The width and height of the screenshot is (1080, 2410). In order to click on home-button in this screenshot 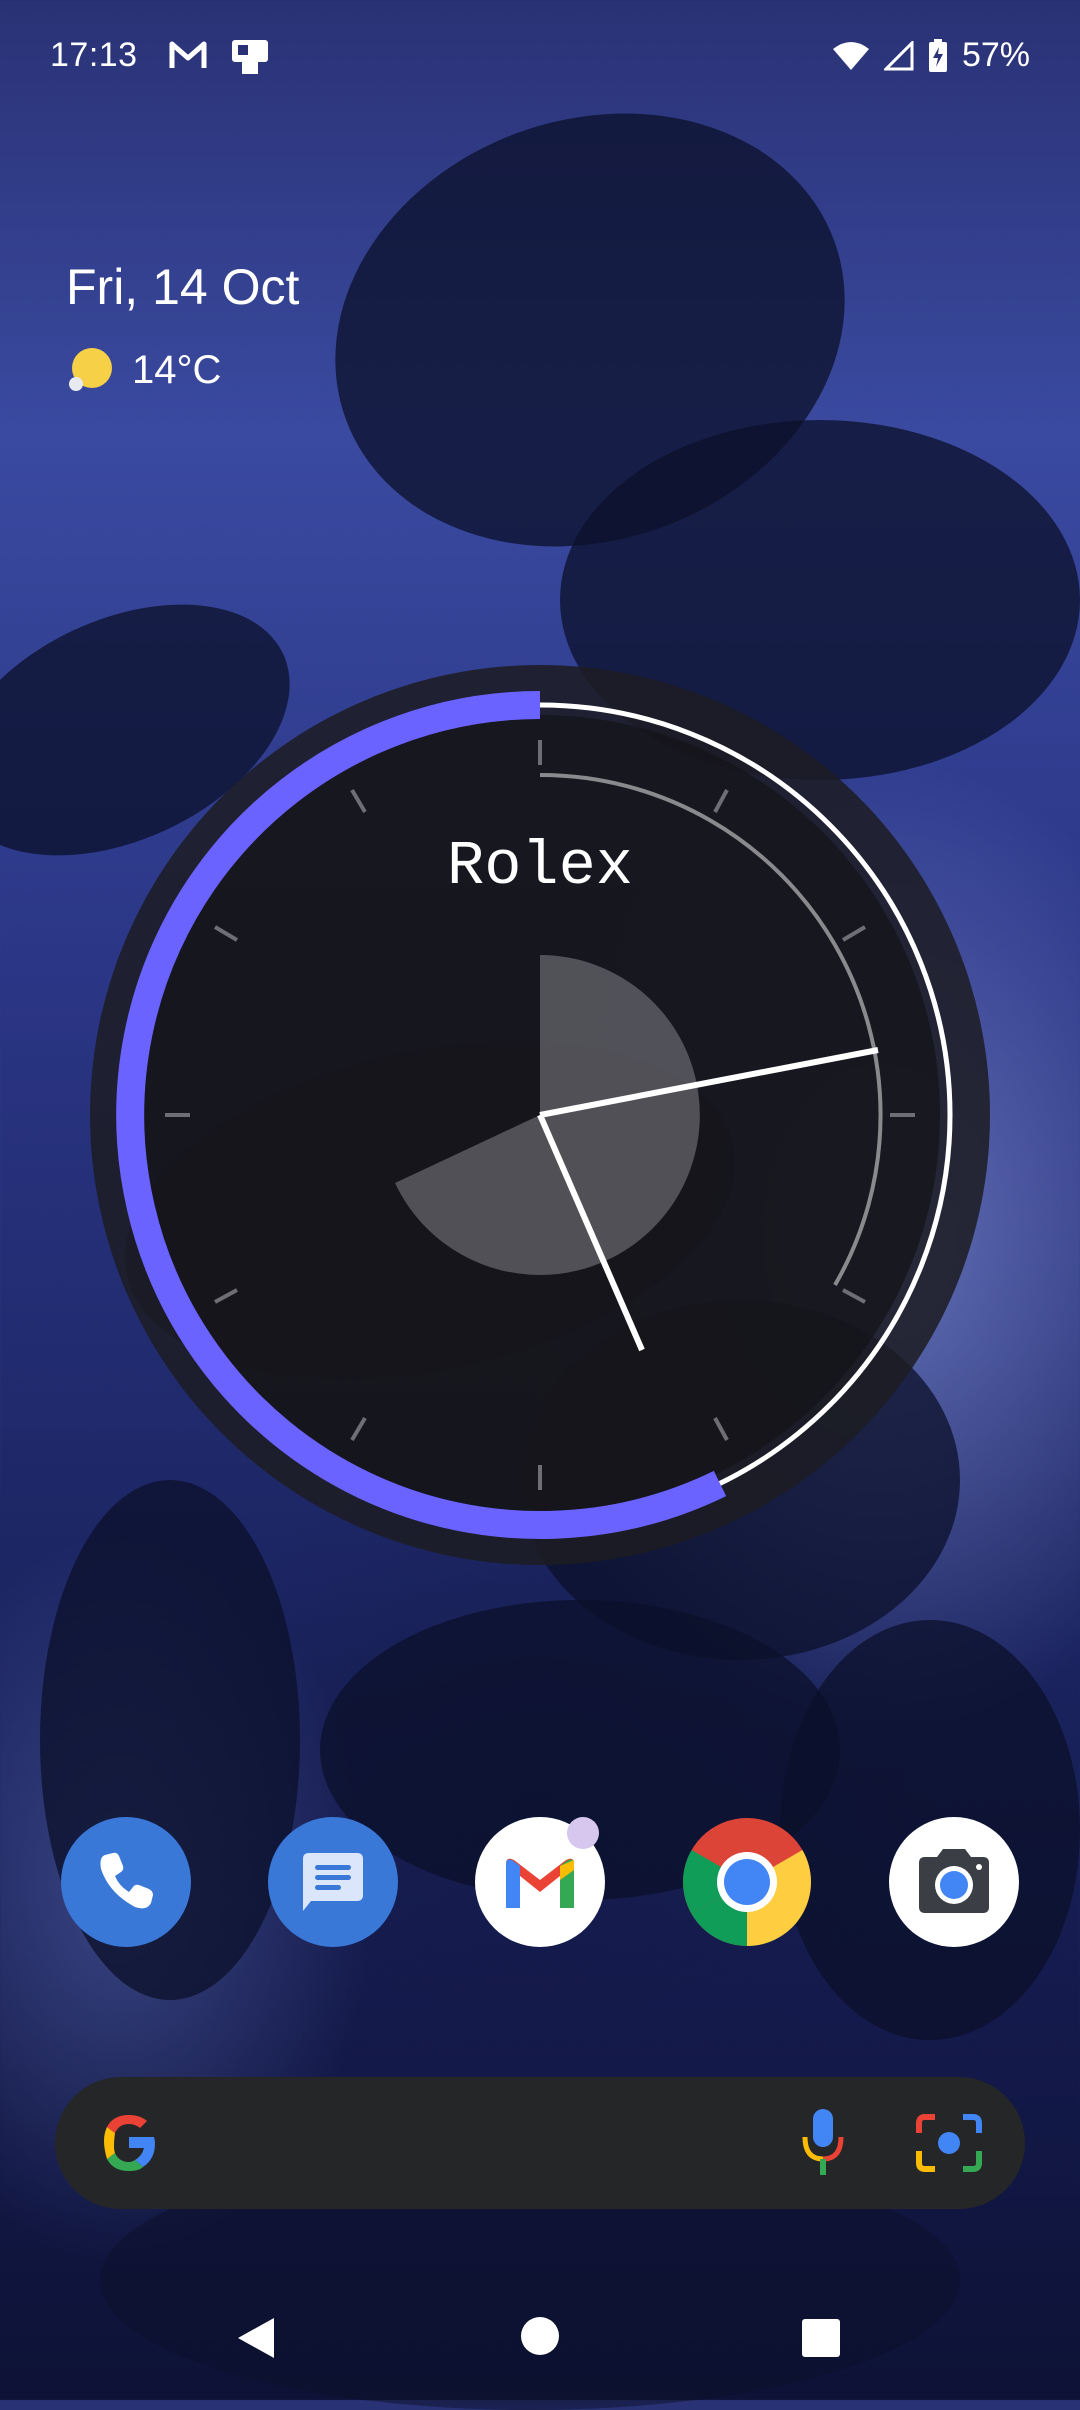, I will do `click(540, 2336)`.